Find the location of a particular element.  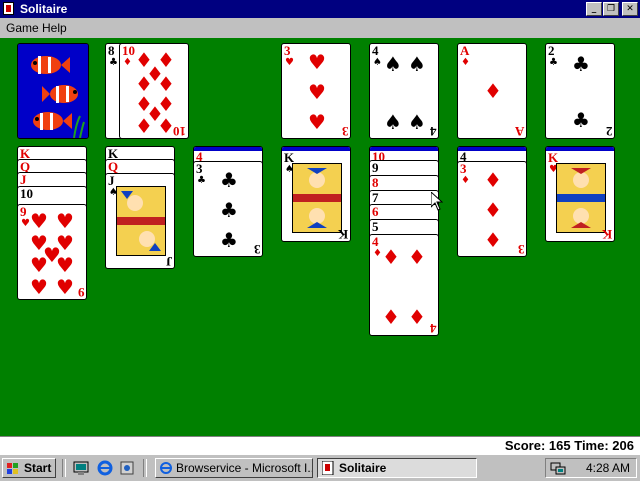

show-desktop-icon is located at coordinates (81, 468).